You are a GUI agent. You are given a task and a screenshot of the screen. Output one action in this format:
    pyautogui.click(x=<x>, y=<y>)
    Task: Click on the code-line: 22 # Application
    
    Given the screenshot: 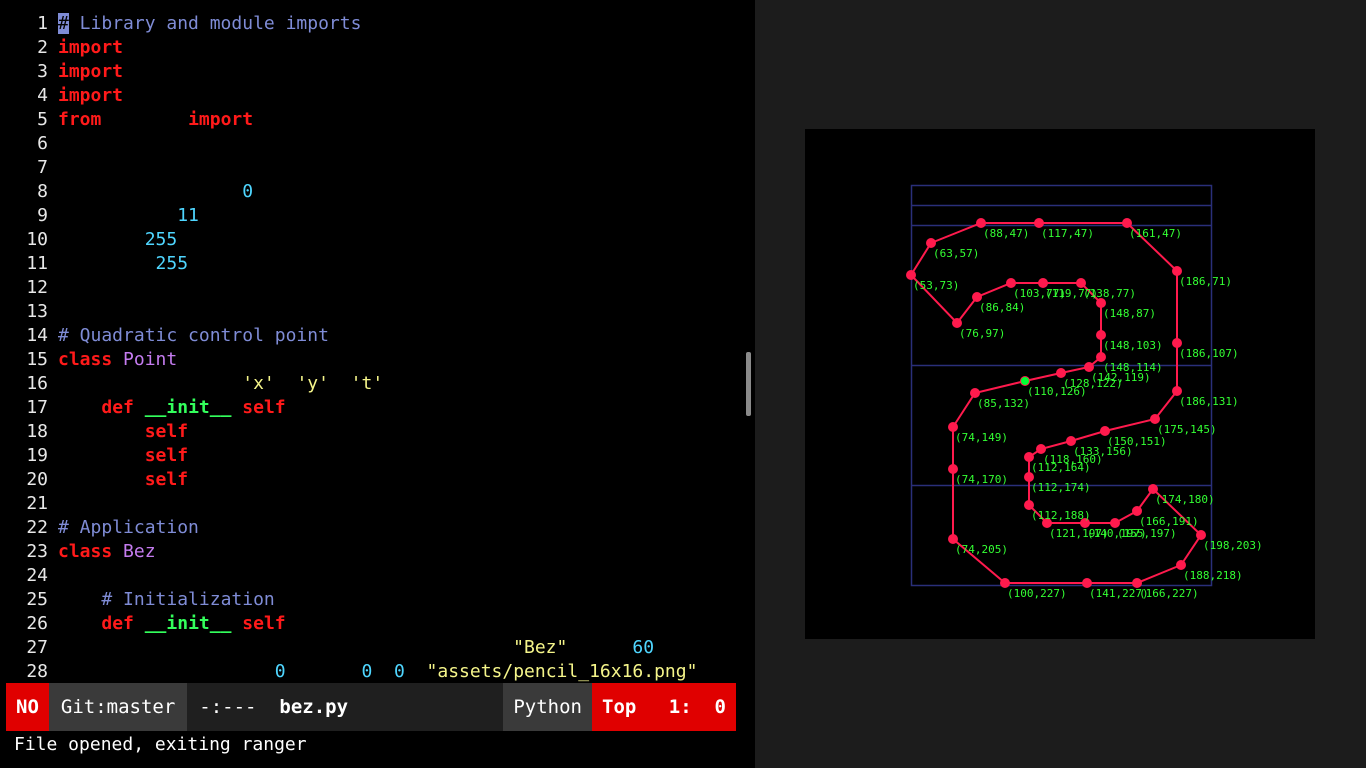 What is the action you would take?
    pyautogui.click(x=372, y=528)
    